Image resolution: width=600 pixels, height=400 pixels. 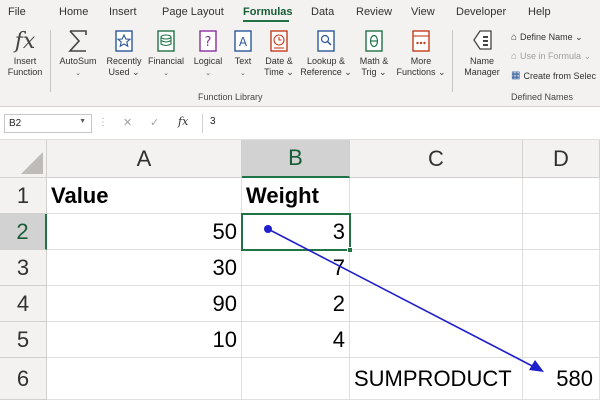 I want to click on chevron-down-icon: ▼, so click(x=82, y=121).